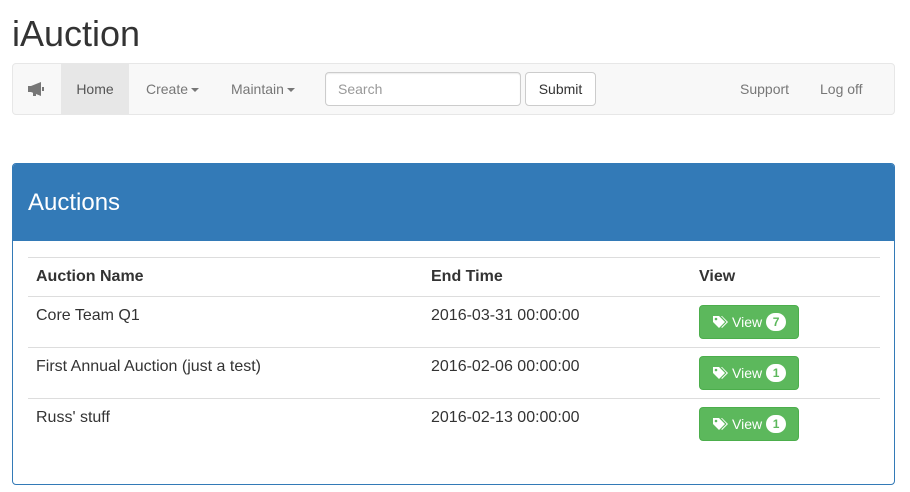  What do you see at coordinates (764, 89) in the screenshot?
I see `nav-support: Support` at bounding box center [764, 89].